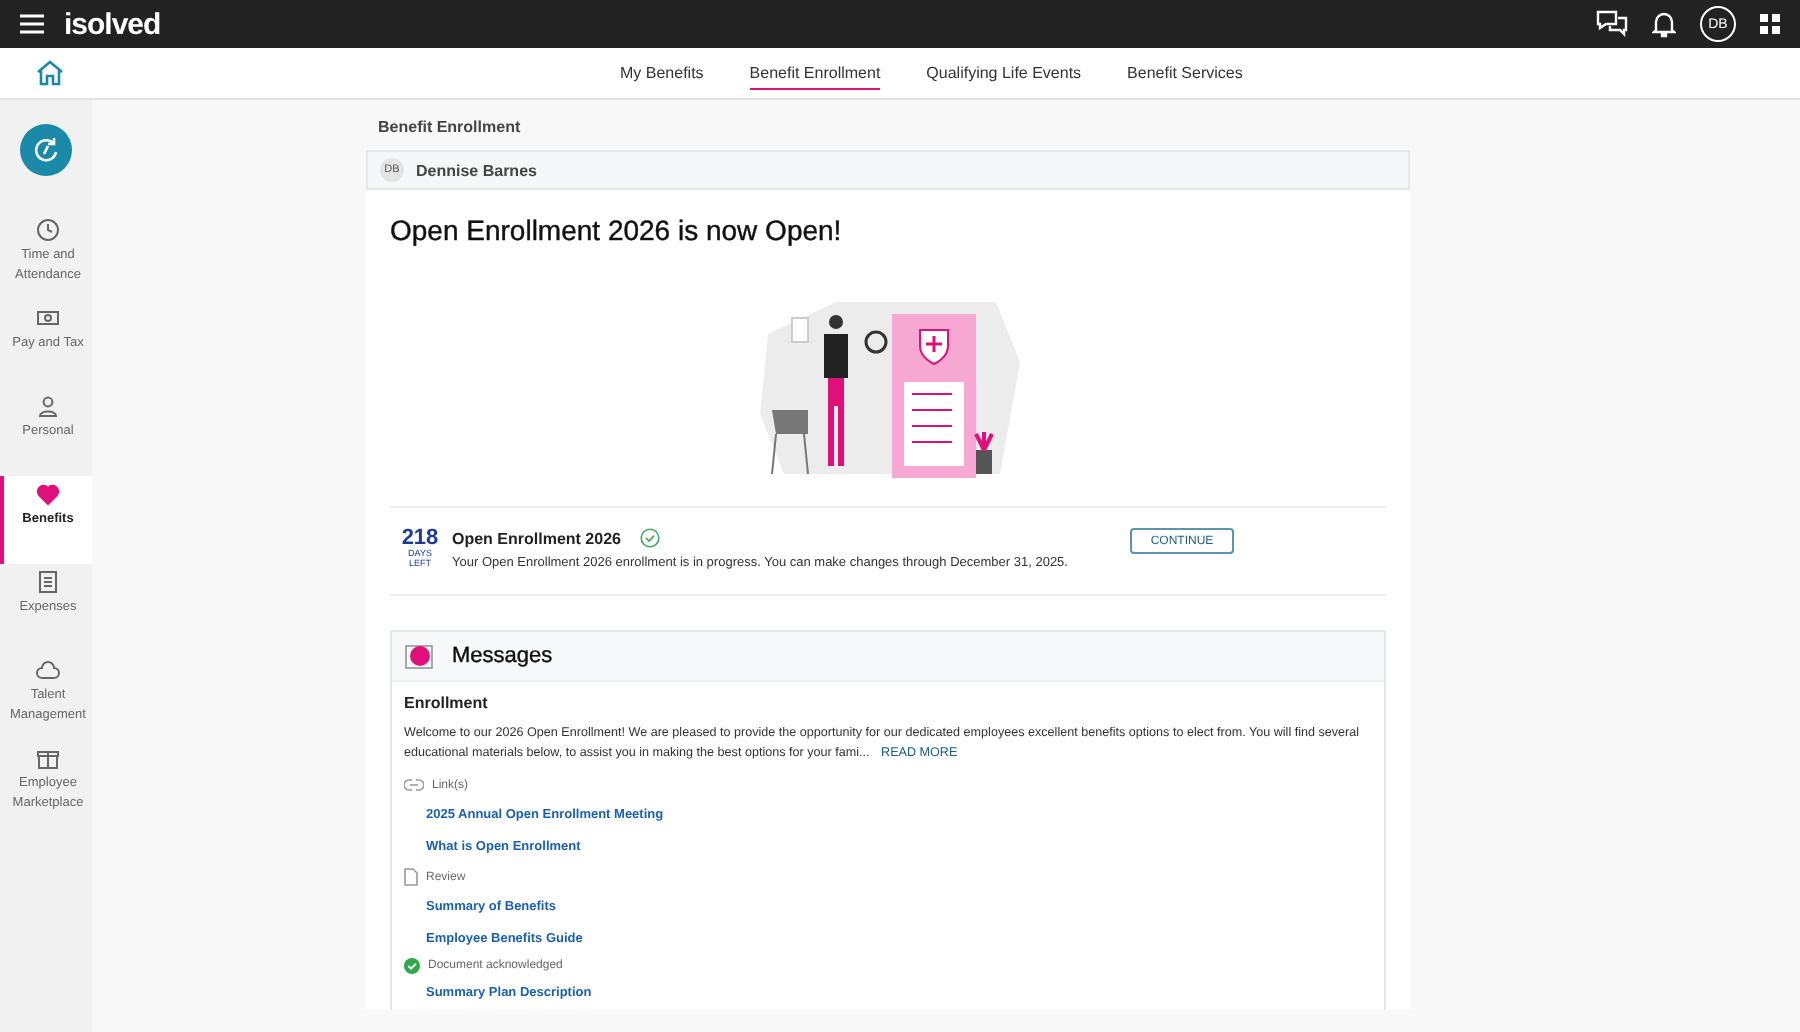 The width and height of the screenshot is (1800, 1032). I want to click on person-icon, so click(48, 406).